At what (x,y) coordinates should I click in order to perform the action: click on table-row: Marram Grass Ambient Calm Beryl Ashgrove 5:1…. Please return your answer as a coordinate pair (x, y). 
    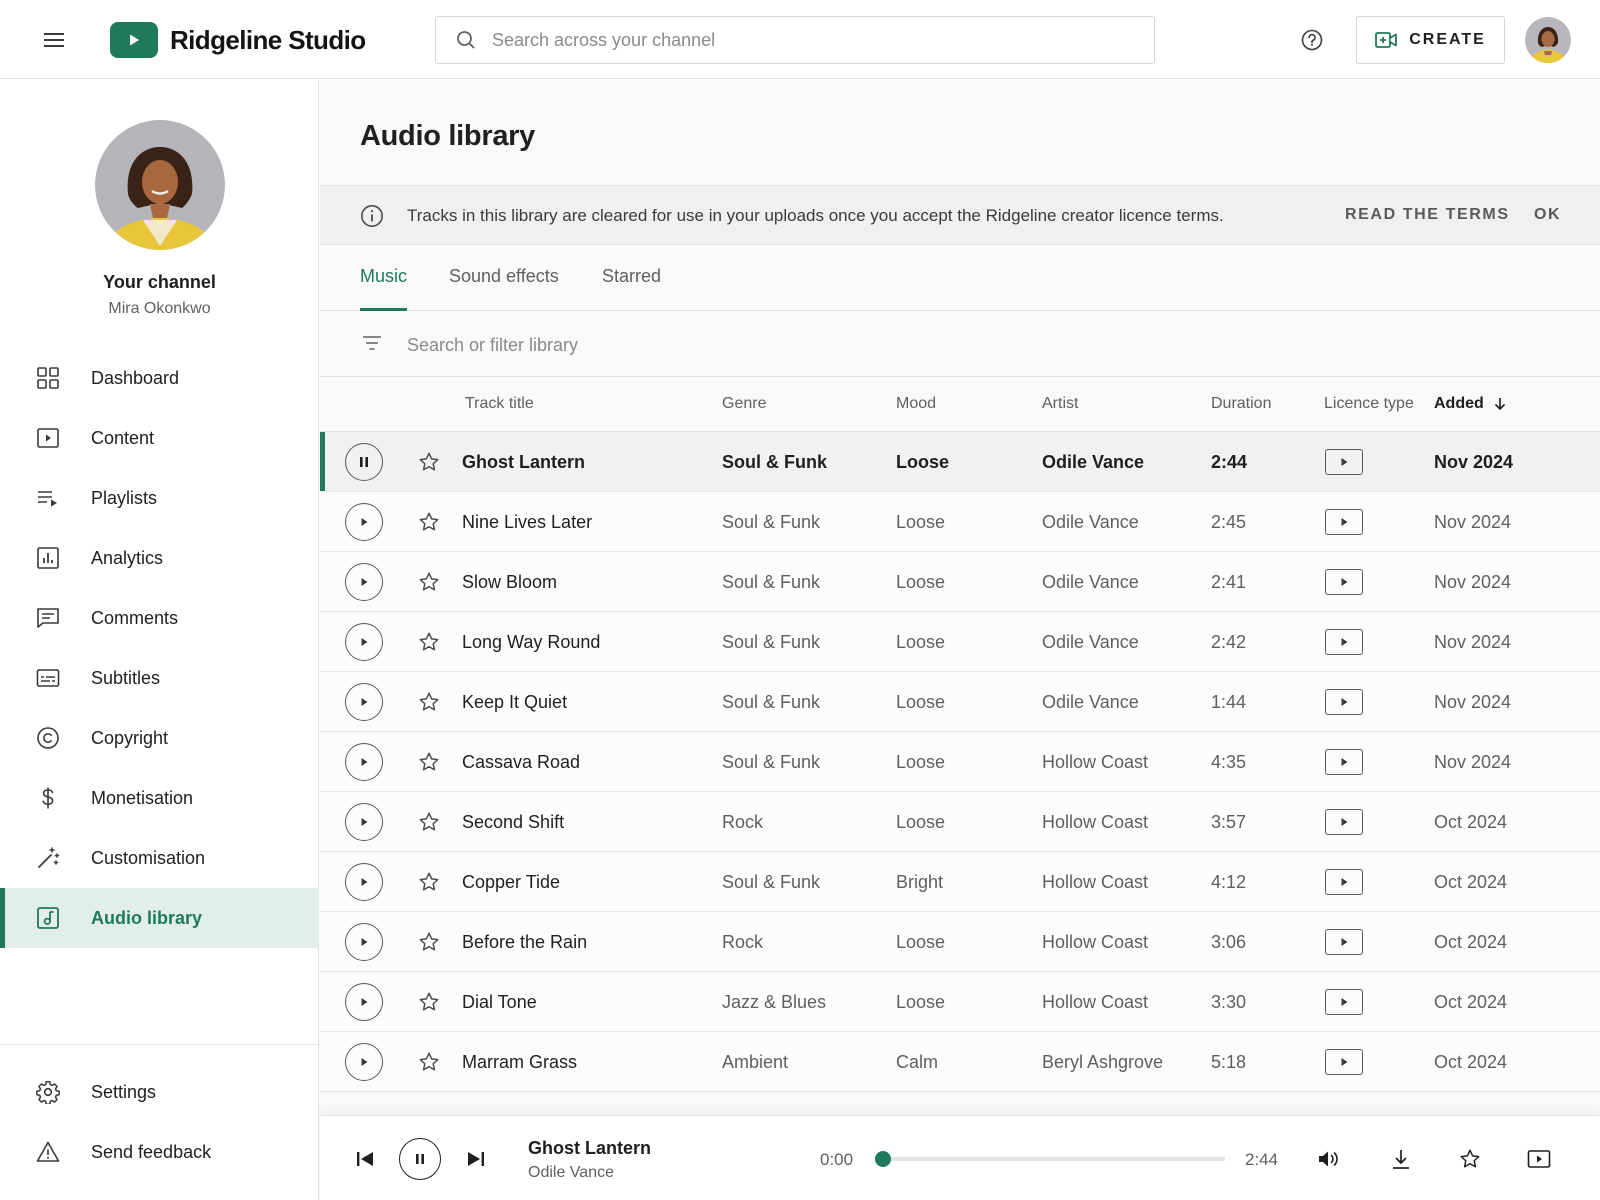
    Looking at the image, I should click on (960, 1062).